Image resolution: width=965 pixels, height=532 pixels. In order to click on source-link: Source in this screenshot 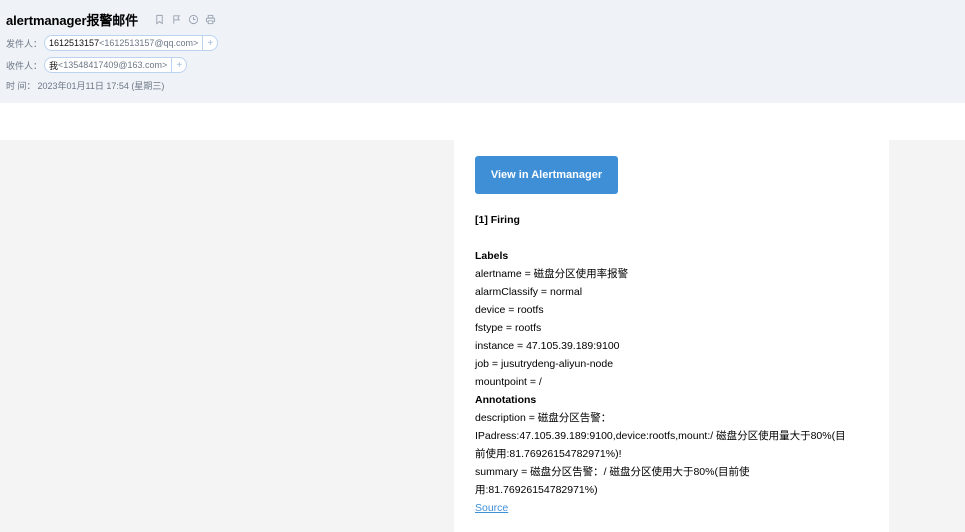, I will do `click(491, 508)`.